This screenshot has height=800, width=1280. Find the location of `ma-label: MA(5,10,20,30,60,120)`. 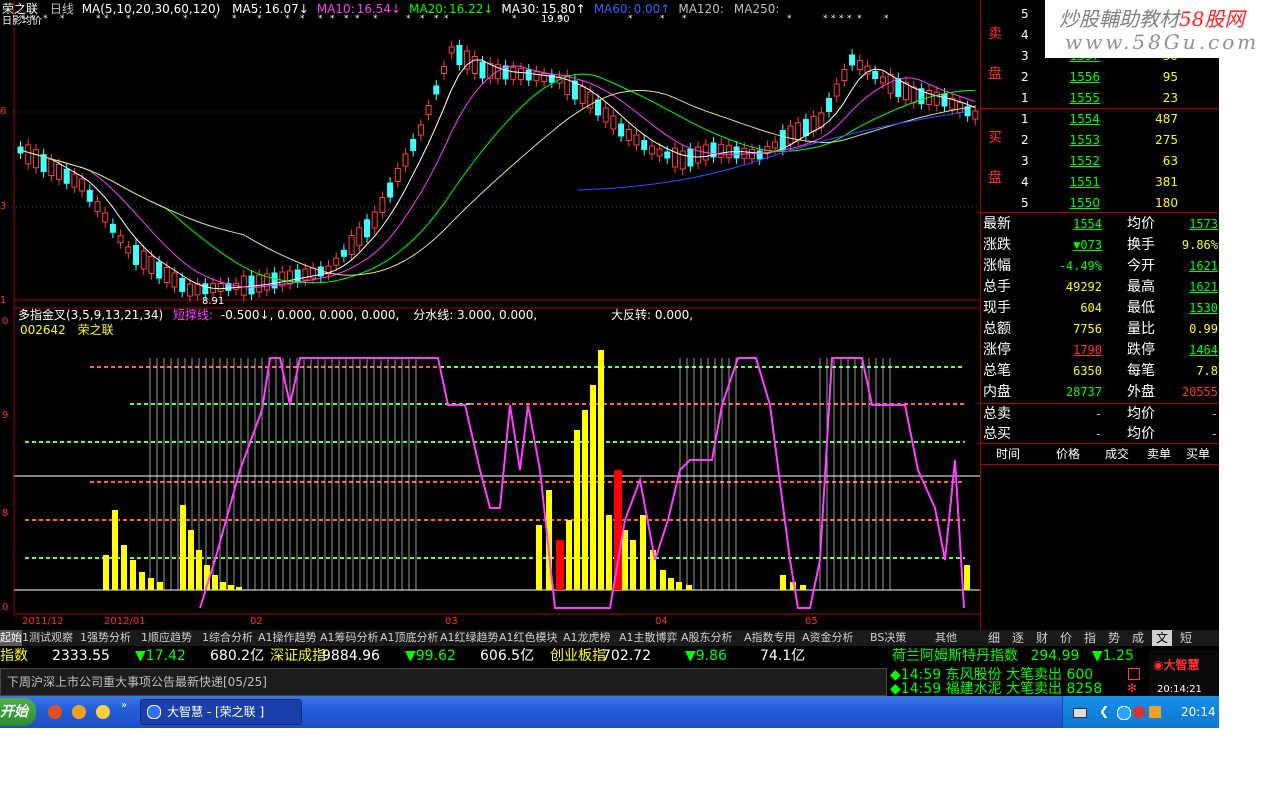

ma-label: MA(5,10,20,30,60,120) is located at coordinates (151, 9).